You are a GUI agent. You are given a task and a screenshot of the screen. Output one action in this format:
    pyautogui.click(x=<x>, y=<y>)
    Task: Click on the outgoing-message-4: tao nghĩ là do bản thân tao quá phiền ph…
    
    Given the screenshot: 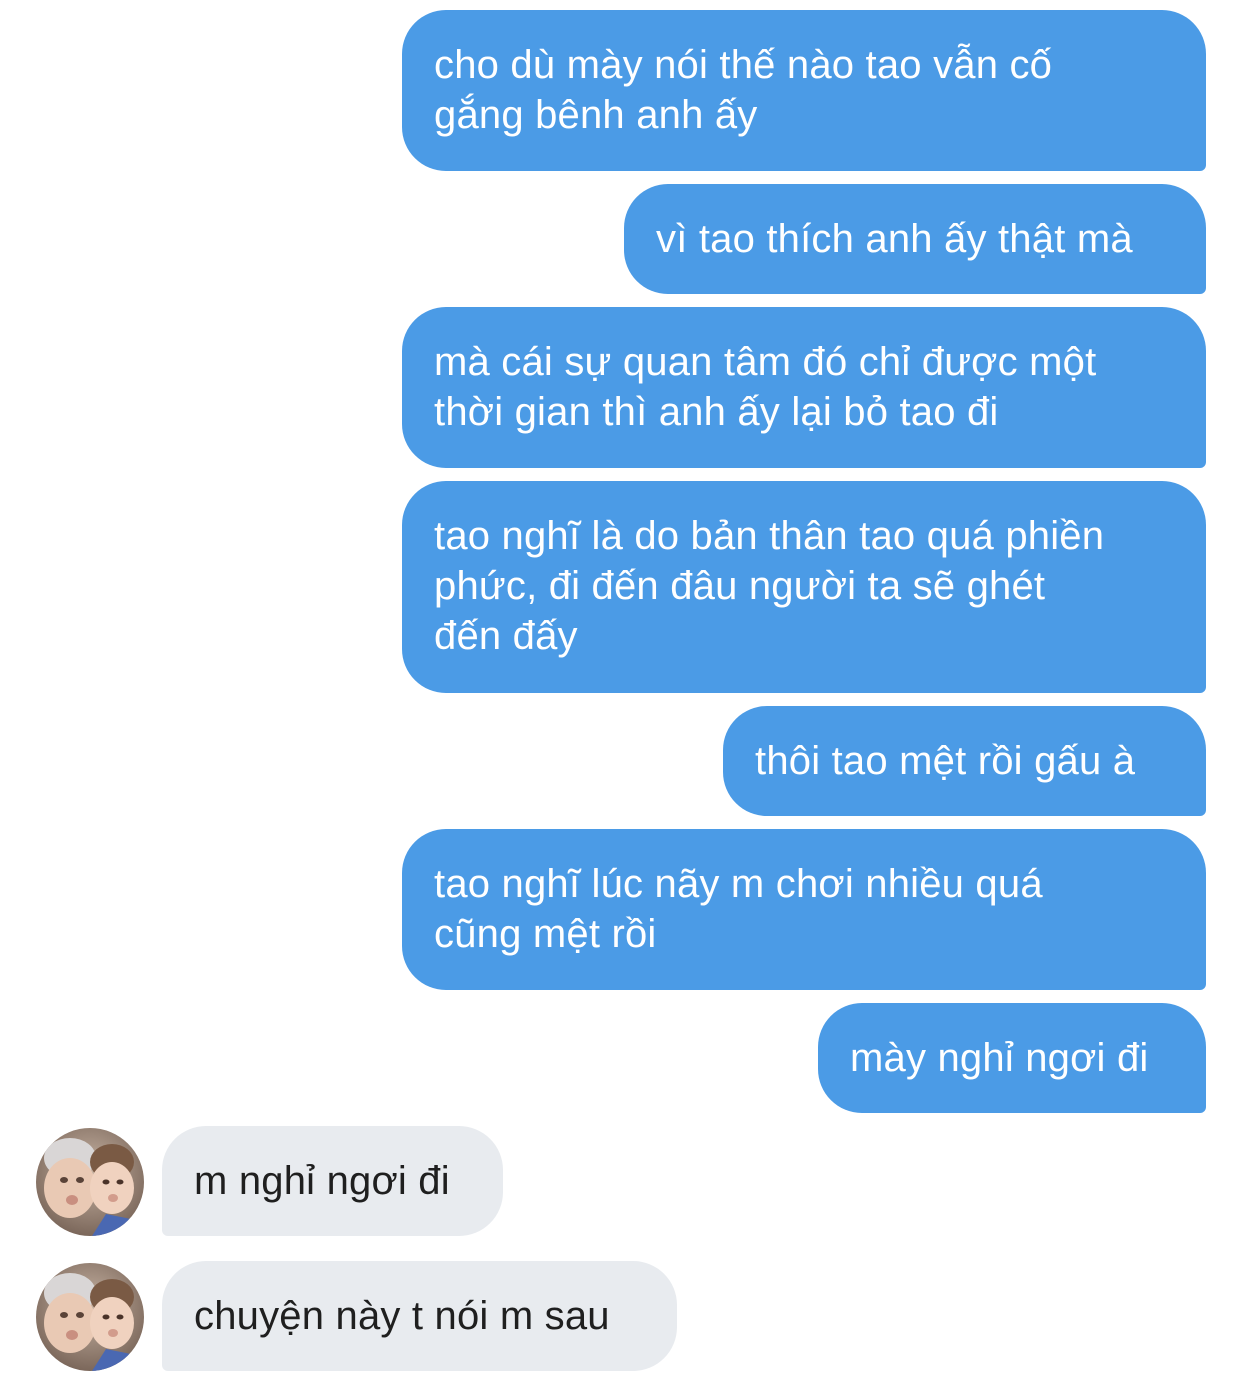 What is the action you would take?
    pyautogui.click(x=804, y=587)
    